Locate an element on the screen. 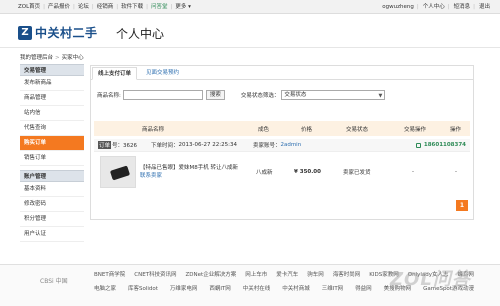  product-name: 【特品已售眼】爱妹M8手机 转让八成新 is located at coordinates (190, 168).